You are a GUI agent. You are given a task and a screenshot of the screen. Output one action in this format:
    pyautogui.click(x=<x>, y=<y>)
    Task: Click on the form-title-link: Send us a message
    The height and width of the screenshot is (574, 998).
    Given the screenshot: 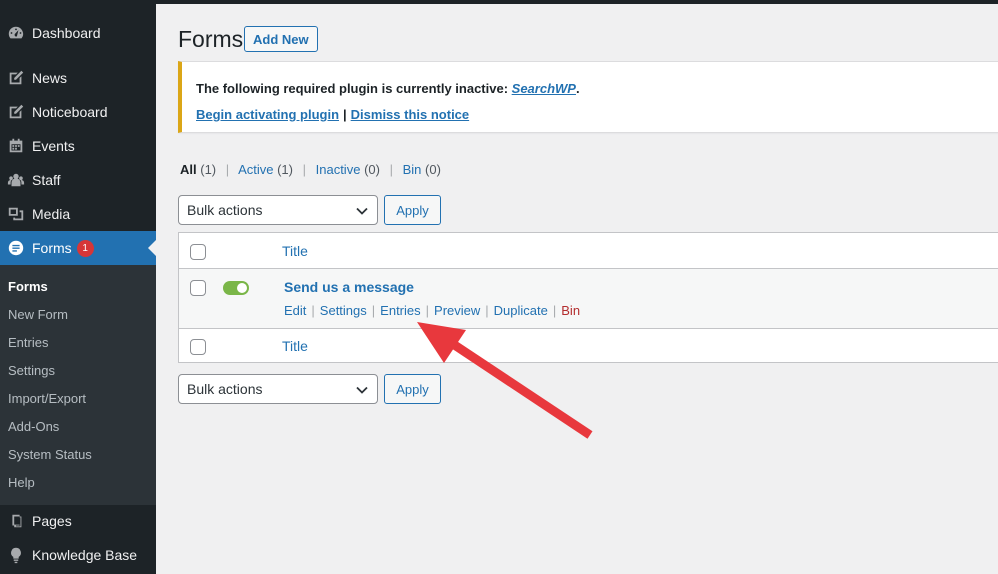 What is the action you would take?
    pyautogui.click(x=349, y=287)
    